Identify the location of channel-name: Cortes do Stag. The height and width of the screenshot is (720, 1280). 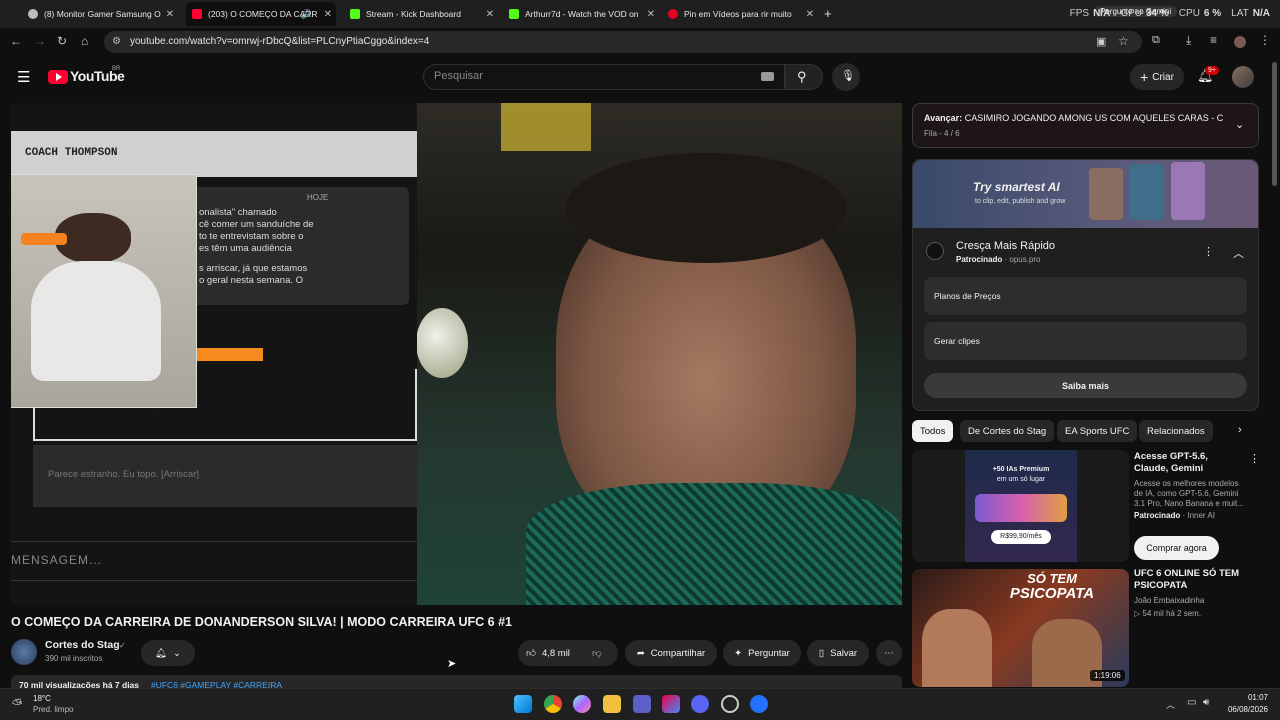
(82, 645).